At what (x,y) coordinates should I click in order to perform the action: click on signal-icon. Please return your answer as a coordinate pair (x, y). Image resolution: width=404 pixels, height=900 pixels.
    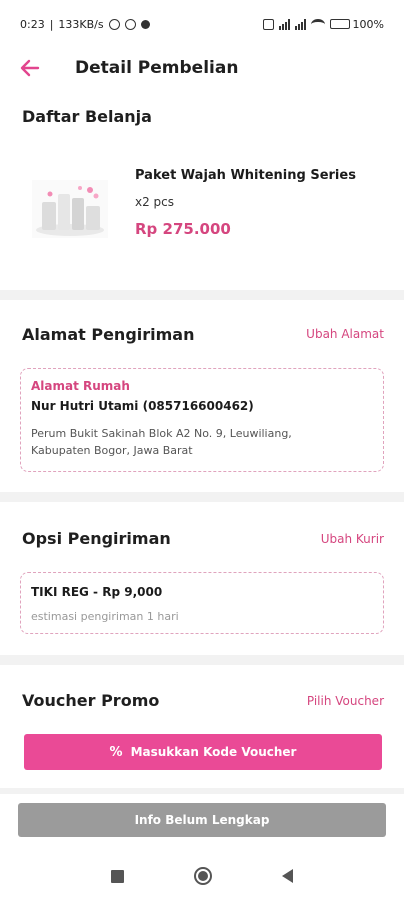
    Looking at the image, I should click on (284, 24).